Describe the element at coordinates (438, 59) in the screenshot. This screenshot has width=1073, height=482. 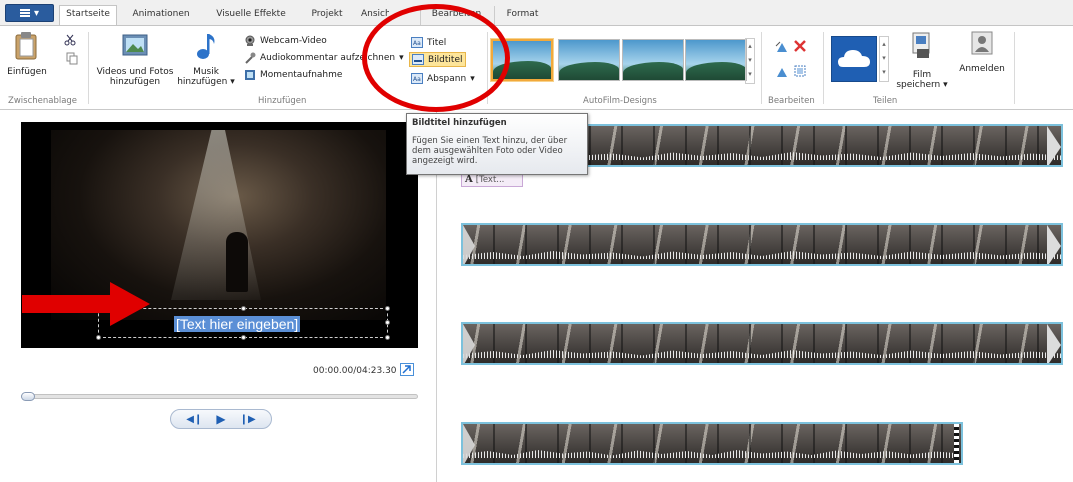
I see `add-caption-button: Bildtitel` at that location.